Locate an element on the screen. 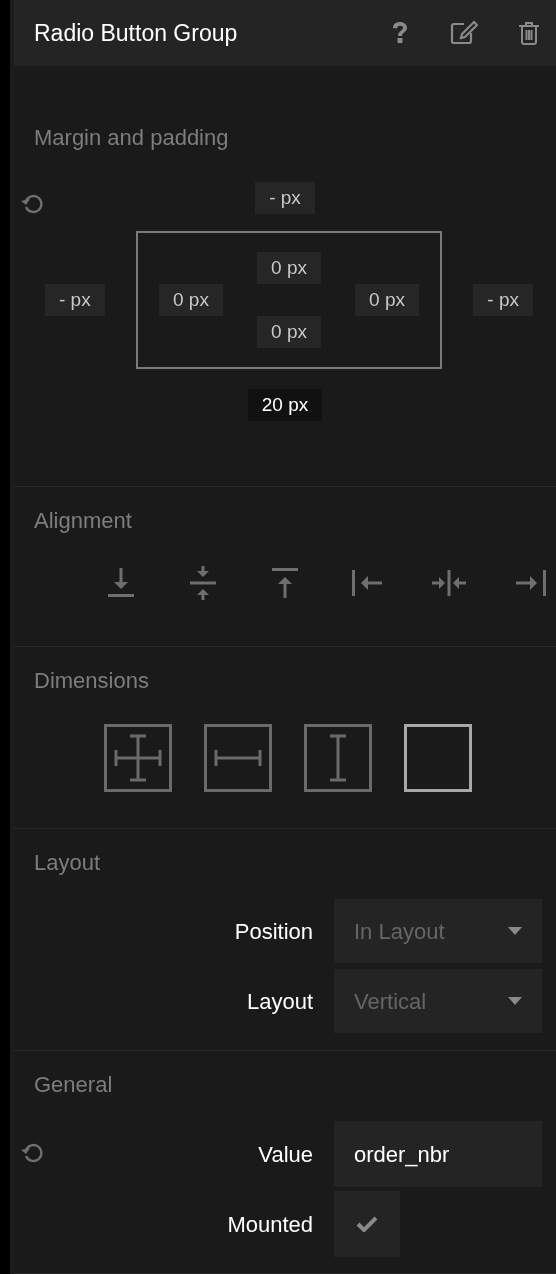 This screenshot has width=556, height=1274. text-field: order_nbr is located at coordinates (438, 1154).